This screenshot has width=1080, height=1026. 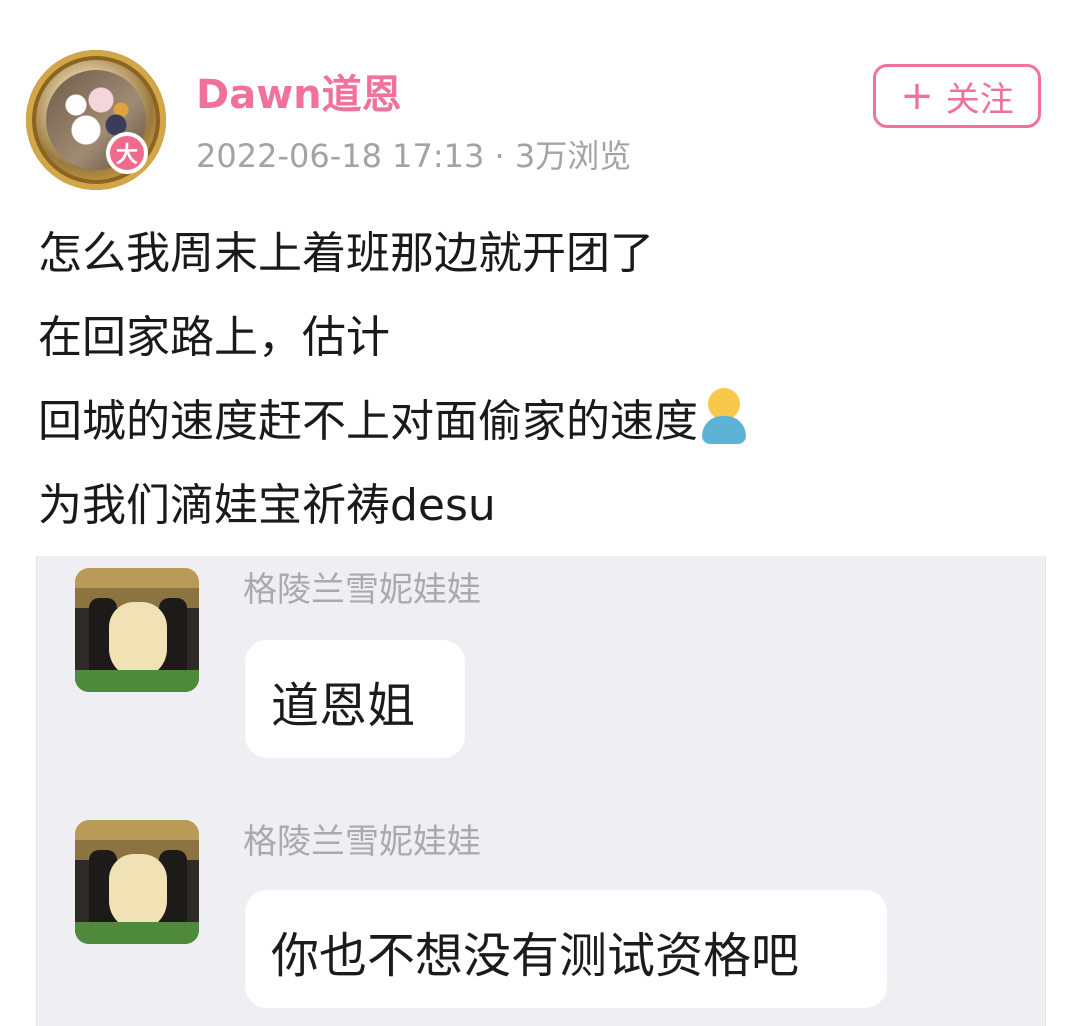 I want to click on post-line: 在回家路上，估计, so click(x=214, y=337).